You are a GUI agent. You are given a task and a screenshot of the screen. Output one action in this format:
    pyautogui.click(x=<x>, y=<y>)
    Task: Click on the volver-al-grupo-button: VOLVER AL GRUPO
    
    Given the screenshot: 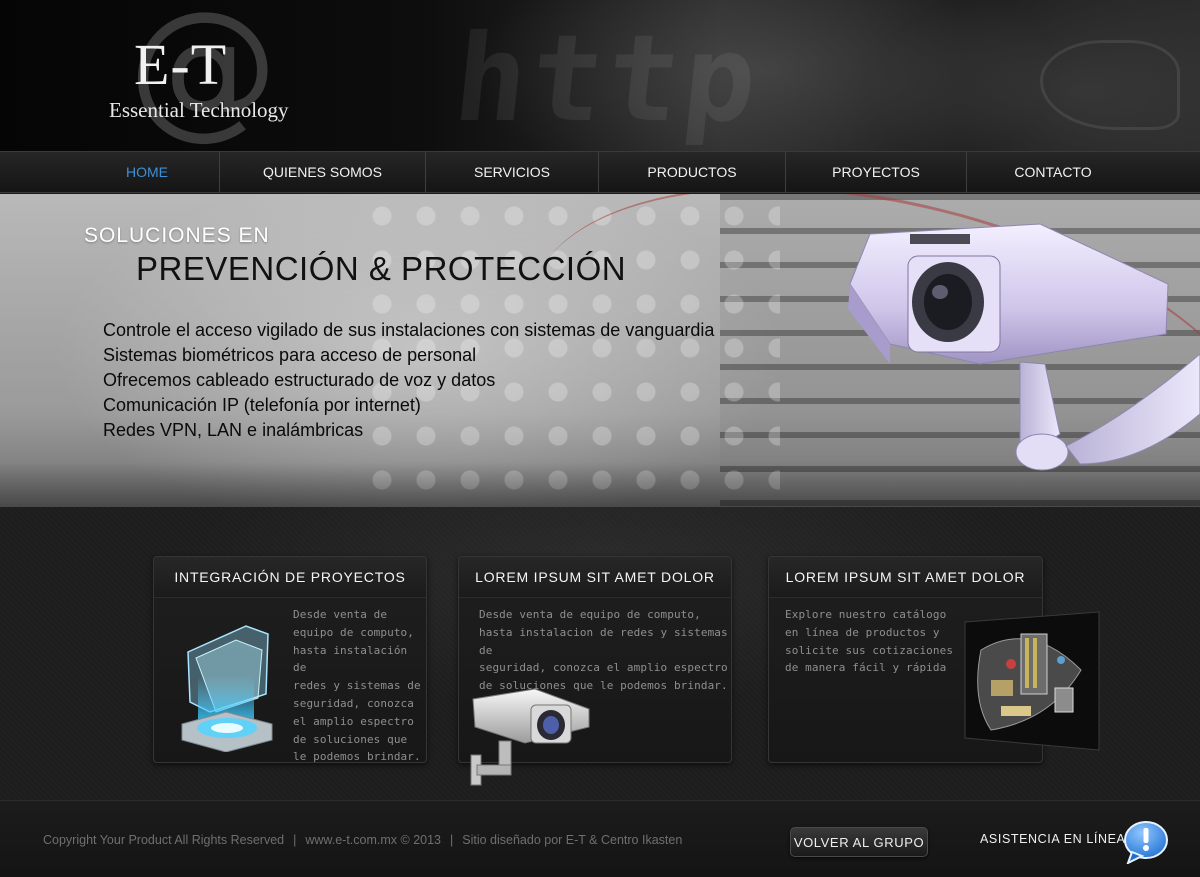 What is the action you would take?
    pyautogui.click(x=859, y=842)
    